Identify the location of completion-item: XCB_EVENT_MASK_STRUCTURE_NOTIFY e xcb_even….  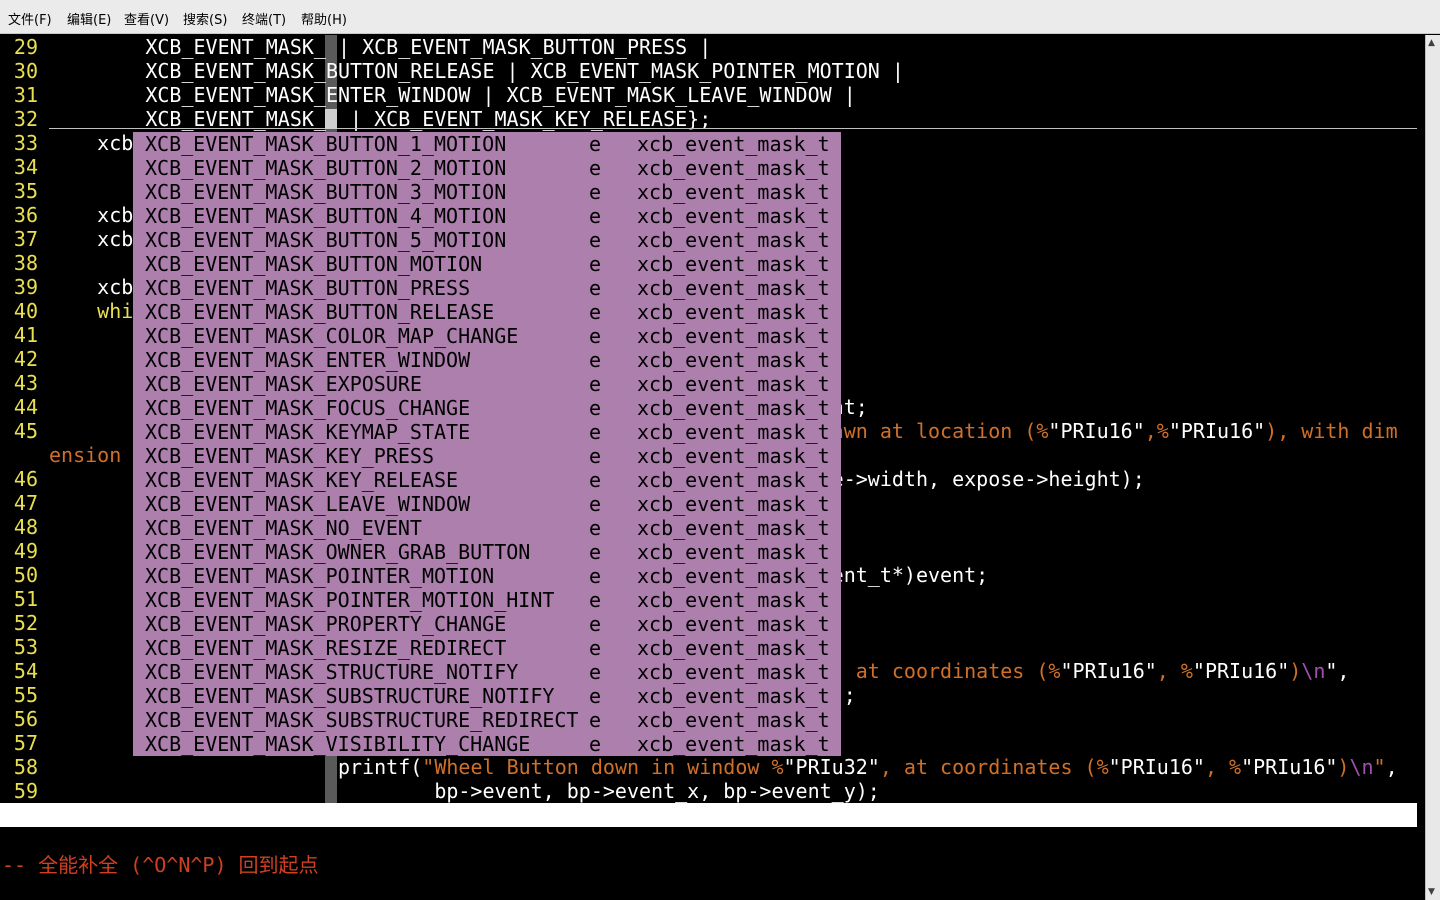
(487, 672).